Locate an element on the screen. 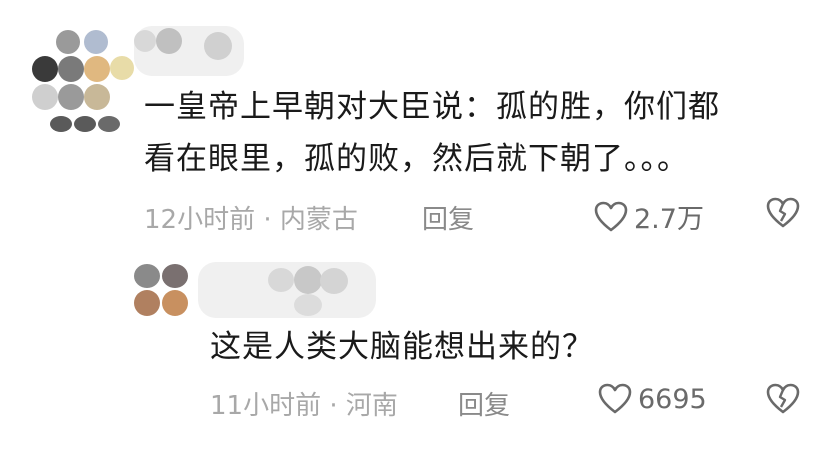 The width and height of the screenshot is (828, 451). like-count: 2.7万 is located at coordinates (669, 219).